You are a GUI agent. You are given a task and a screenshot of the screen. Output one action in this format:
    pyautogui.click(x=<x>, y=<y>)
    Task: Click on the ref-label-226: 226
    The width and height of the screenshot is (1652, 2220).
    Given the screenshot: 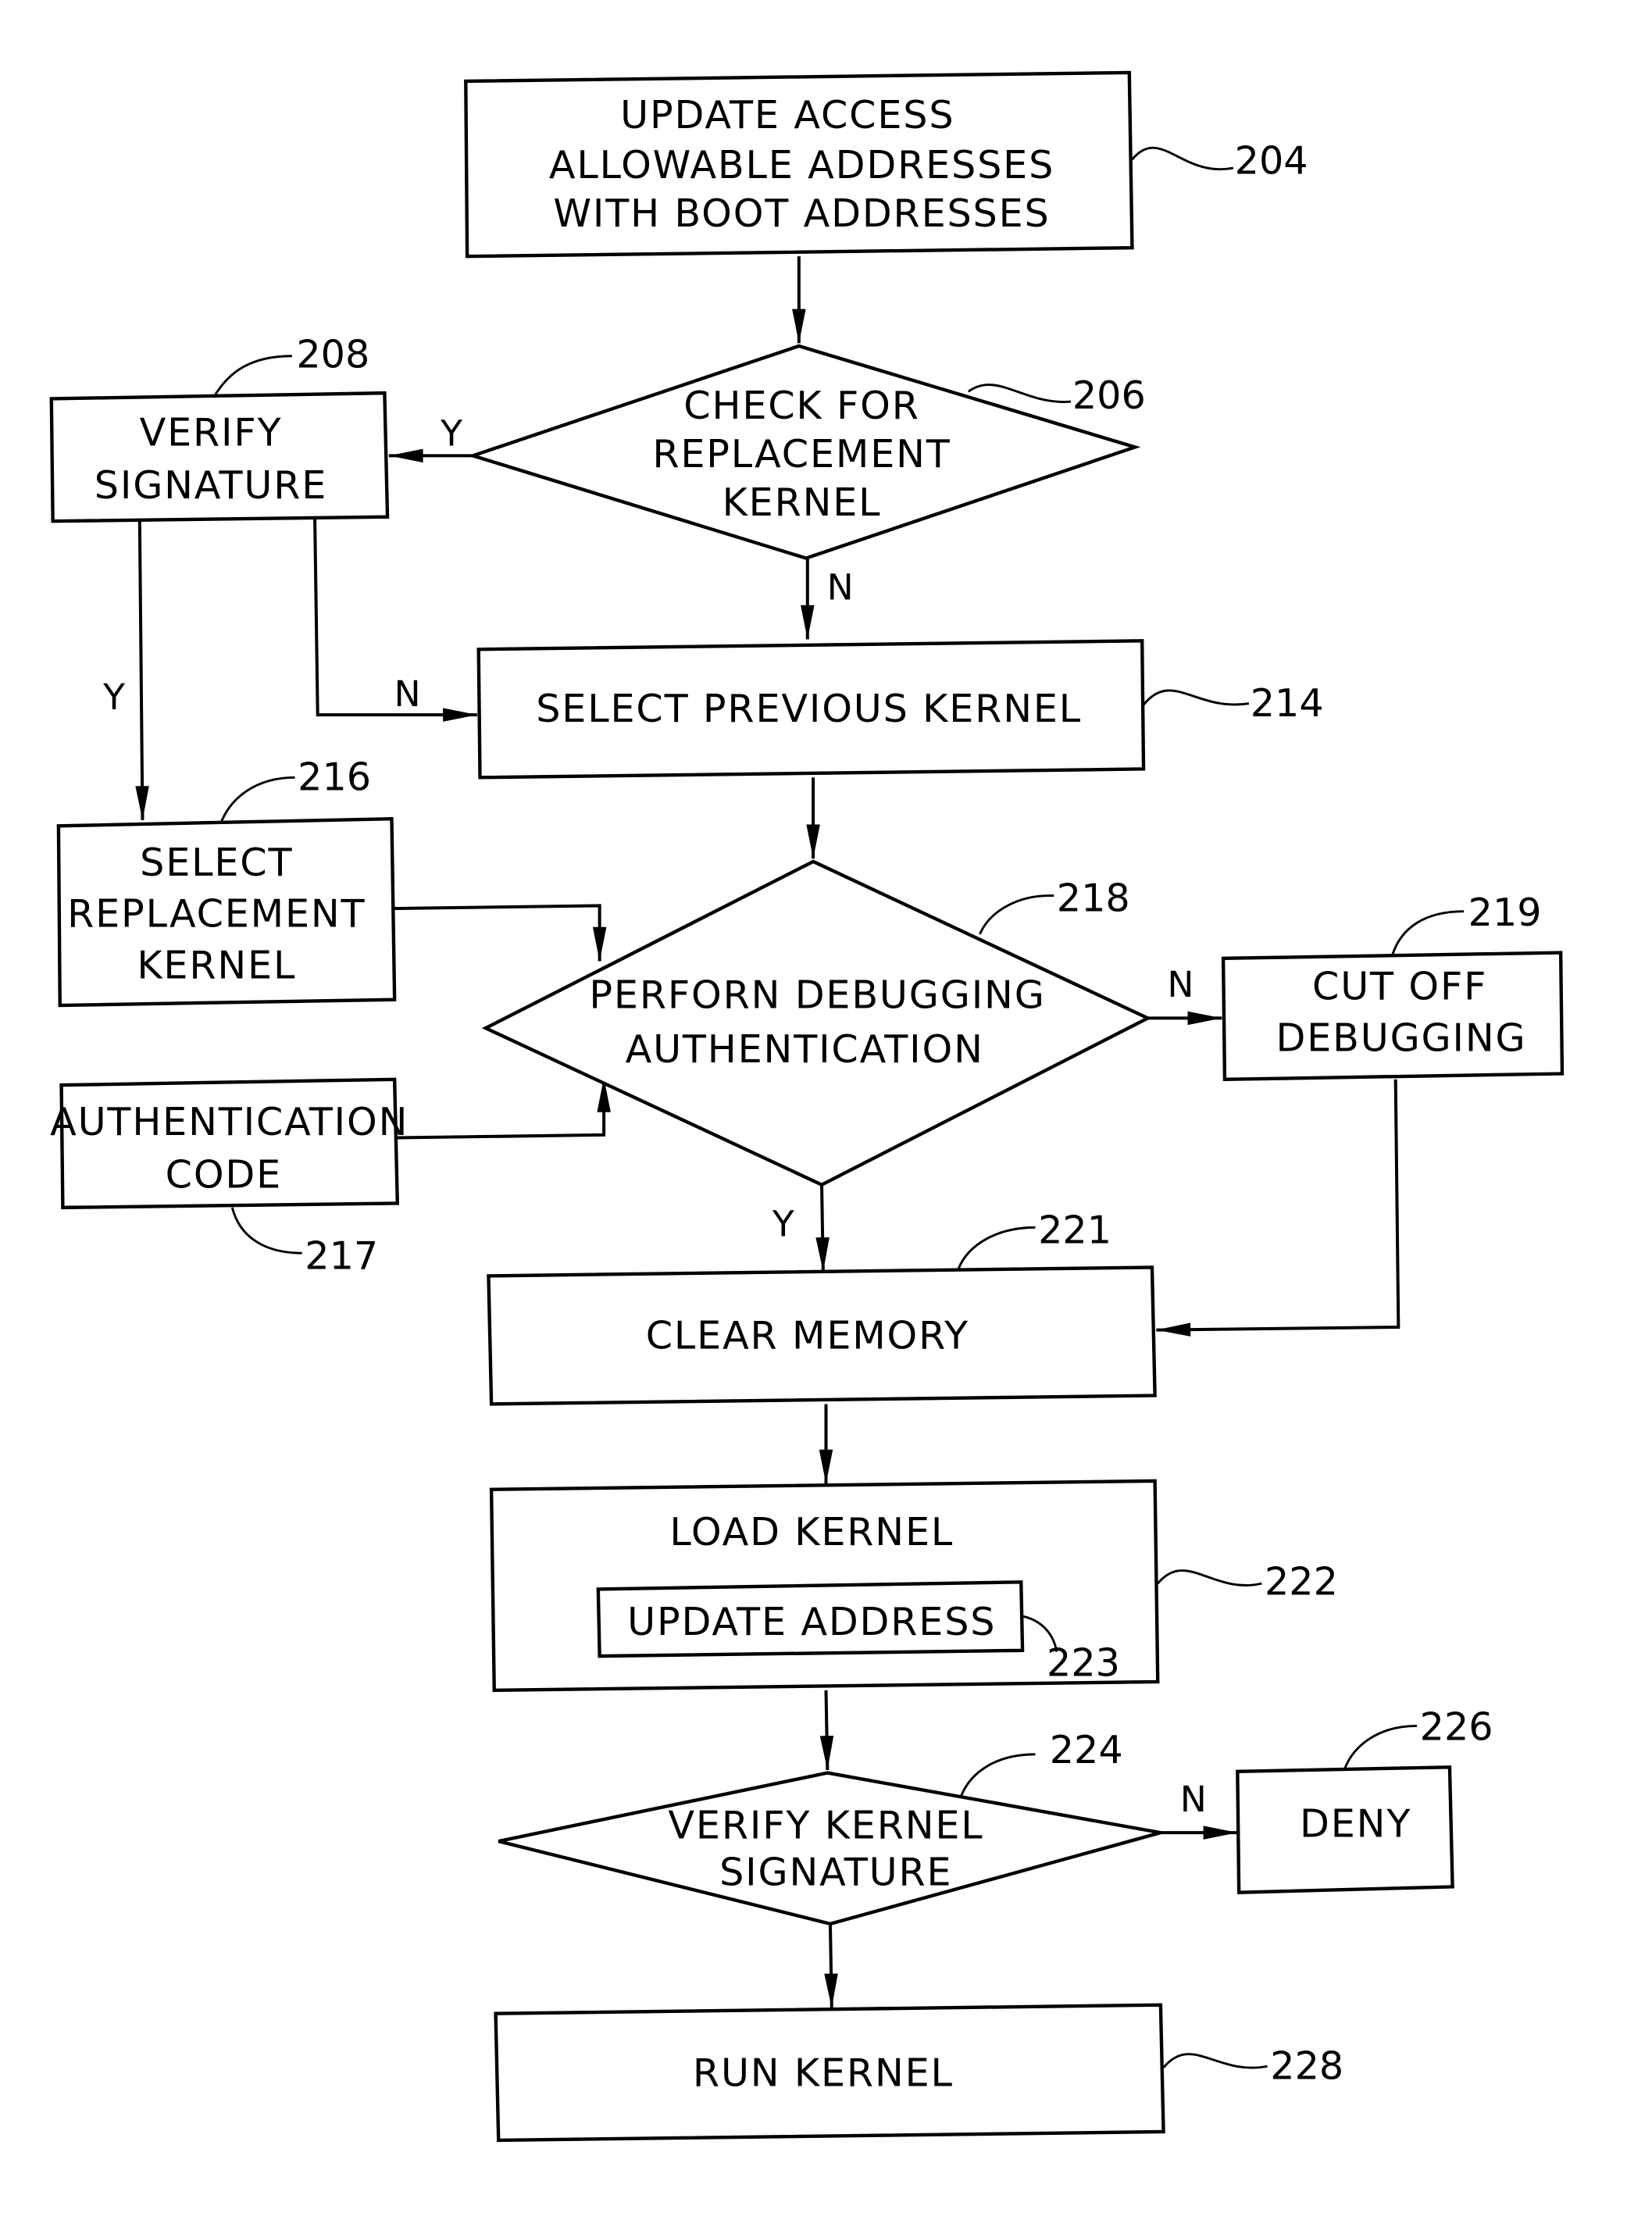 What is the action you would take?
    pyautogui.click(x=1456, y=1727)
    